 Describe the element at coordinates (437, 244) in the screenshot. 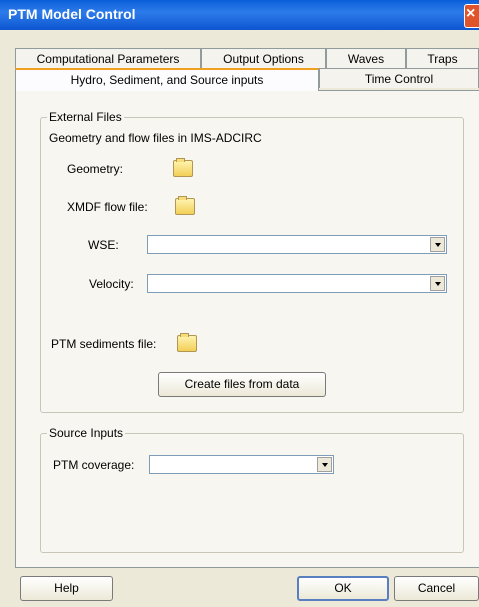

I see `wse-dropdown-arrow-icon` at that location.